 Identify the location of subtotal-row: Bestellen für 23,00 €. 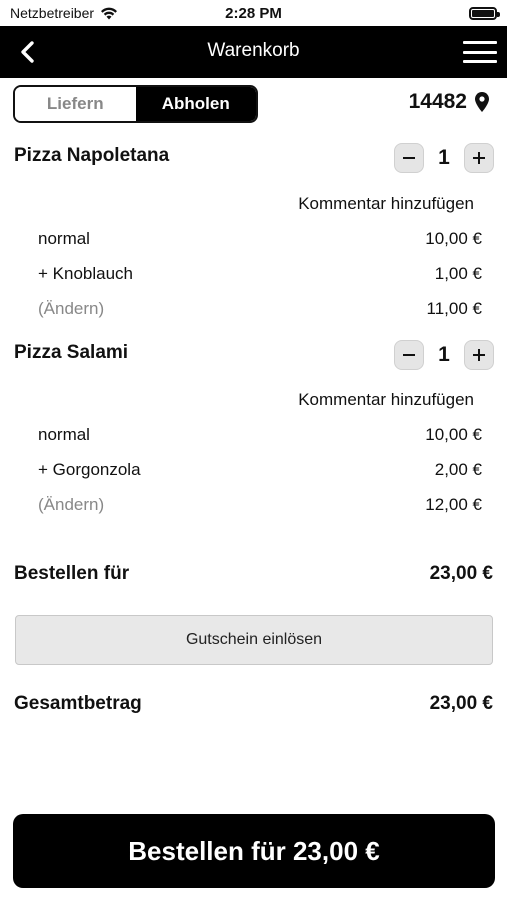
(253, 574).